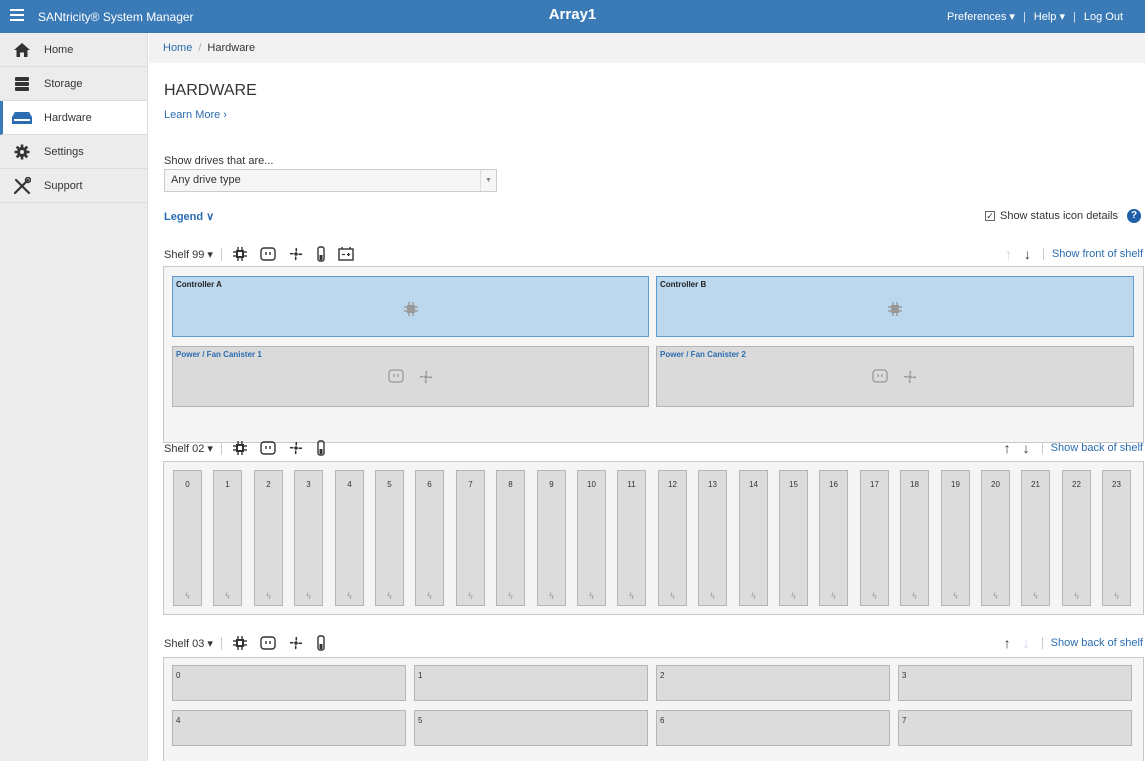 This screenshot has width=1145, height=761. I want to click on drive-bay: 8ϟ, so click(510, 538).